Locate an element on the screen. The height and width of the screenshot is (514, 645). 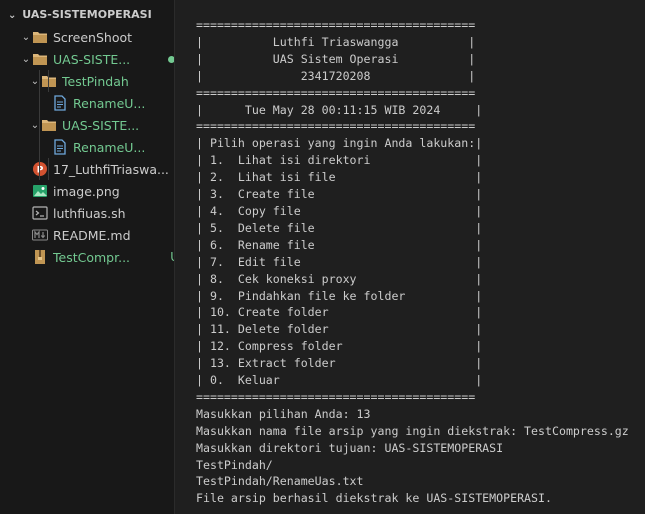
tree-file: luthfiuas.sh is located at coordinates (87, 213).